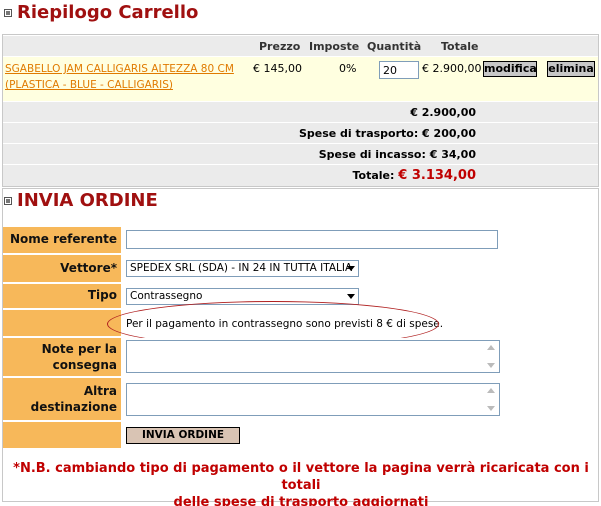  I want to click on delivery-notes-label: Note per la consegna, so click(62, 357).